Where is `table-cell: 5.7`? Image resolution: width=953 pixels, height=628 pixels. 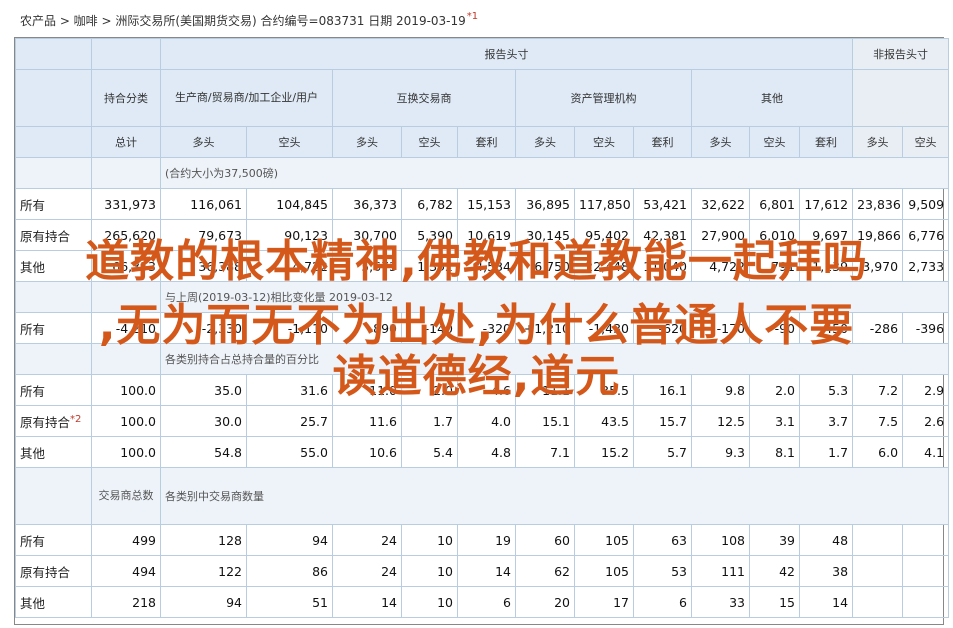
table-cell: 5.7 is located at coordinates (662, 452).